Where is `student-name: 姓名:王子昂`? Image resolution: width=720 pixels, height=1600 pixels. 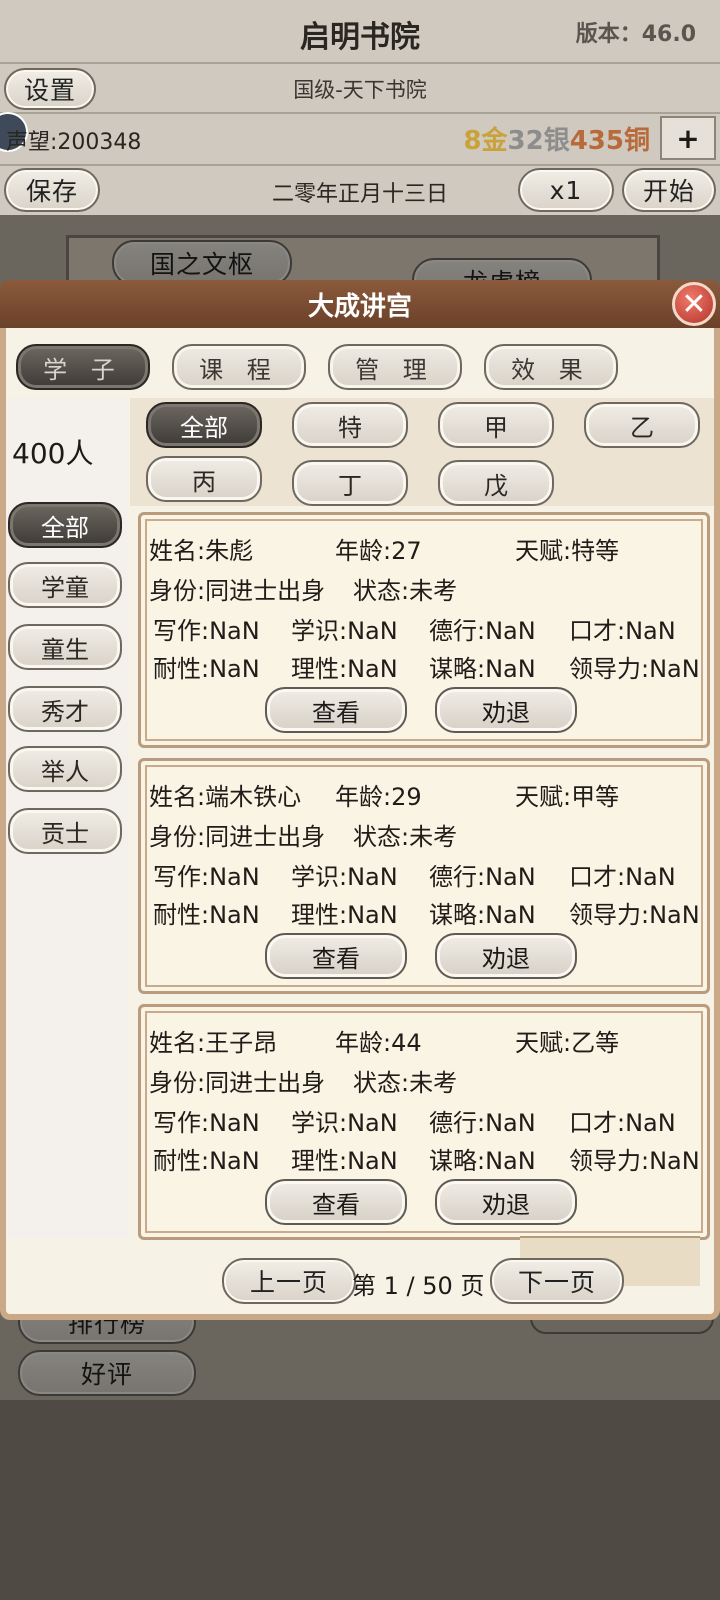 student-name: 姓名:王子昂 is located at coordinates (213, 1043).